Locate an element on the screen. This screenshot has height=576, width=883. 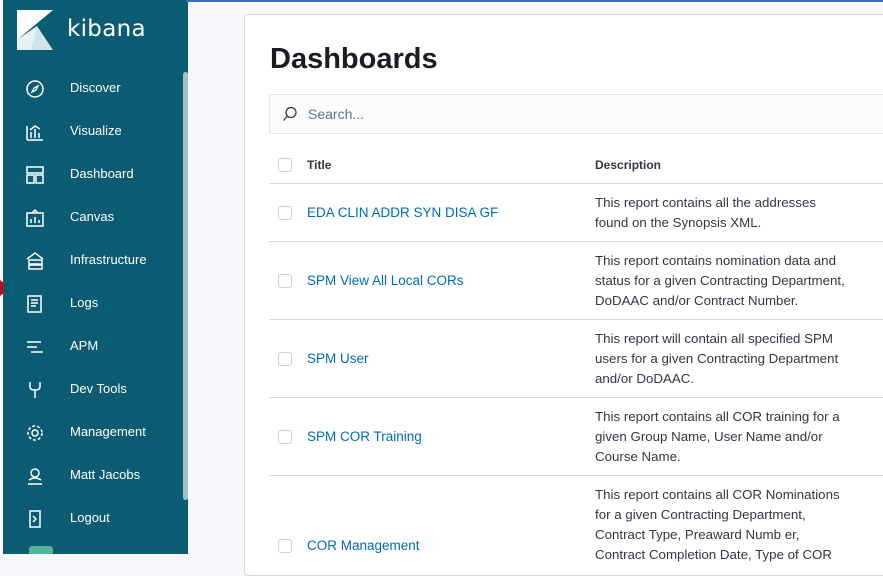
sidebar-item-dev-tools: Dev Tools is located at coordinates (92, 389).